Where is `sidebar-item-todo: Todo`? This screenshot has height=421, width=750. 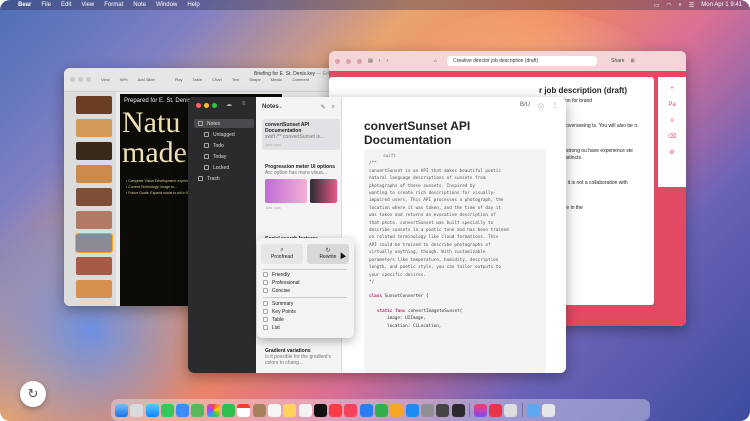 sidebar-item-todo: Todo is located at coordinates (224, 145).